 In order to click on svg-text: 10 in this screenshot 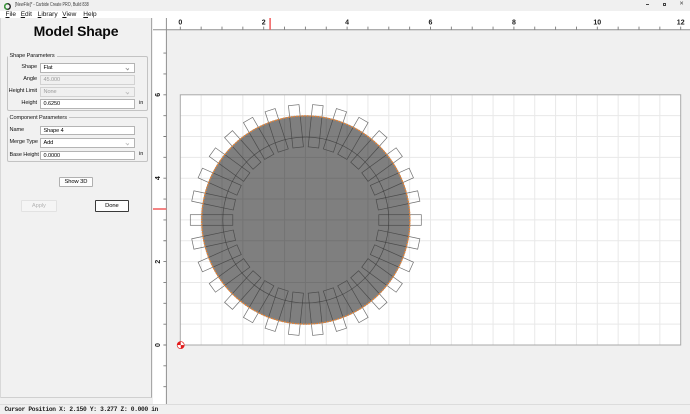, I will do `click(597, 23)`.